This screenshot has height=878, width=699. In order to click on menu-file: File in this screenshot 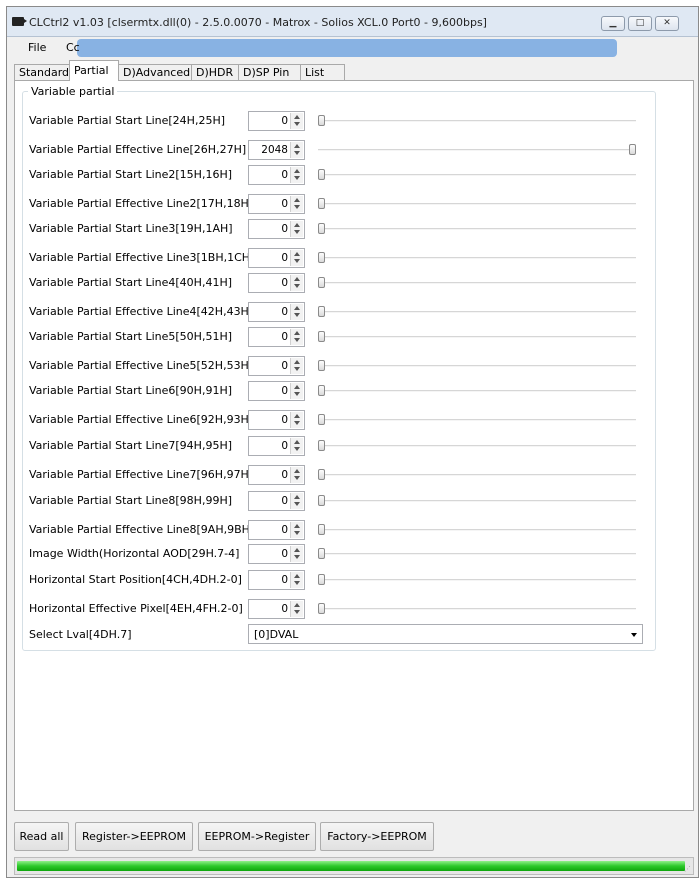, I will do `click(37, 47)`.